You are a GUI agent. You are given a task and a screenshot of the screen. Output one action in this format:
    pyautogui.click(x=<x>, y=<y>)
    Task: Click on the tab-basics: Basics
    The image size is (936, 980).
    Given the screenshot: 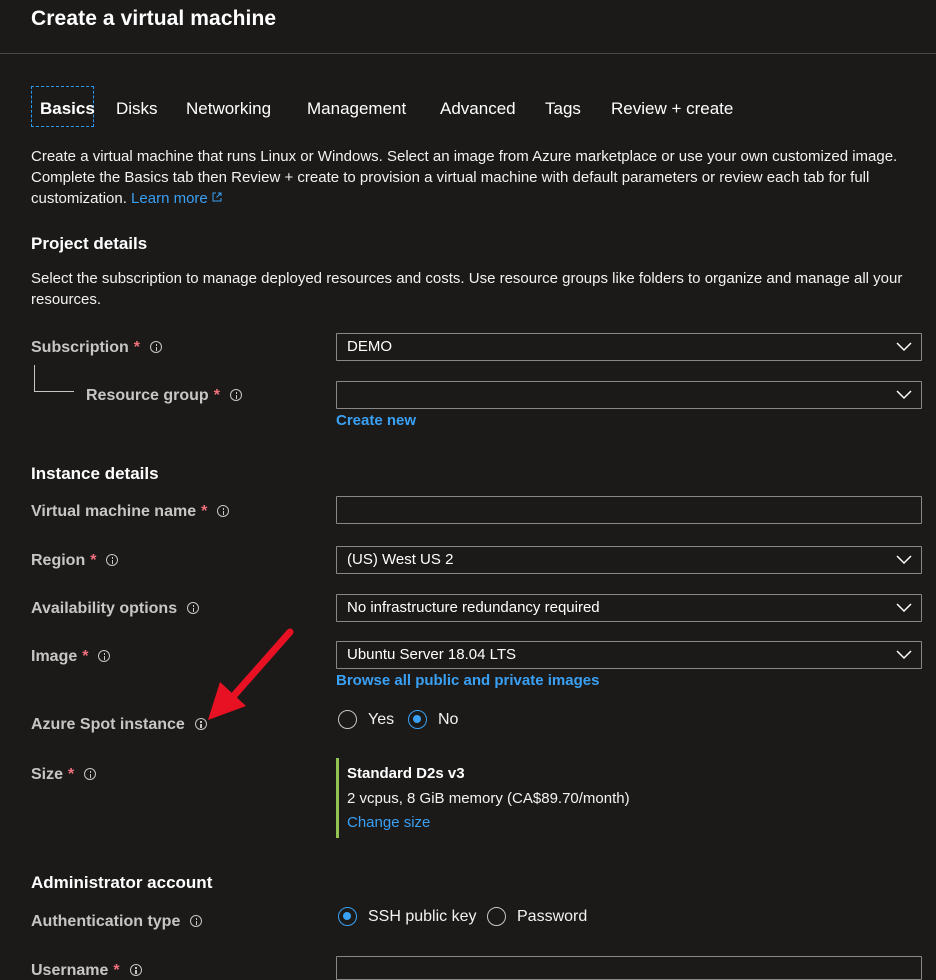 What is the action you would take?
    pyautogui.click(x=67, y=109)
    